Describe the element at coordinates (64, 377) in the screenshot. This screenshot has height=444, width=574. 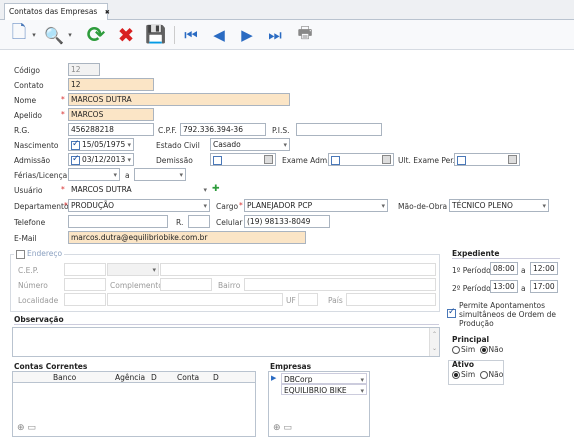
I see `col-banco: Banco` at that location.